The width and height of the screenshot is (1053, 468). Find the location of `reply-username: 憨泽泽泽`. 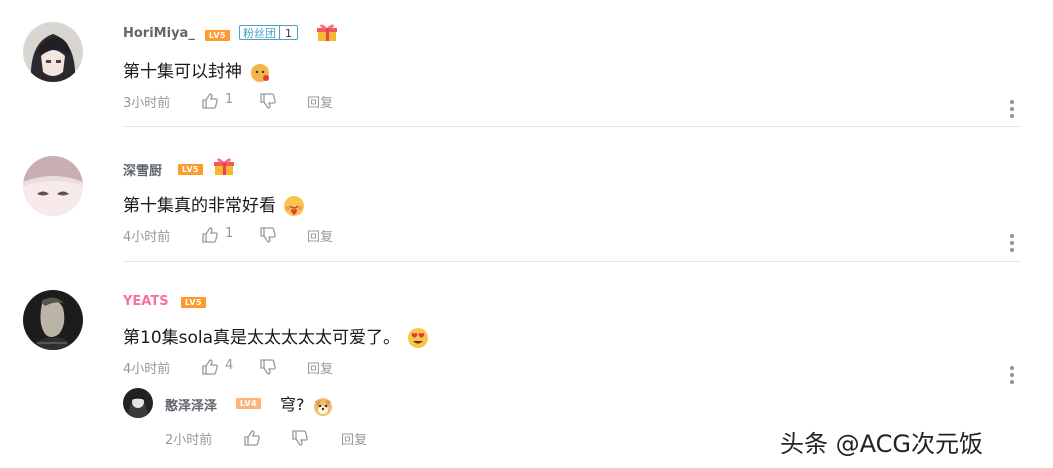

reply-username: 憨泽泽泽 is located at coordinates (191, 404).